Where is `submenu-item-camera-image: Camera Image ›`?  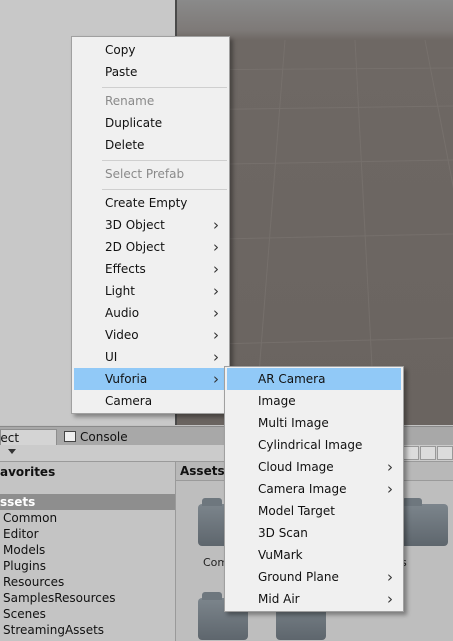 submenu-item-camera-image: Camera Image › is located at coordinates (314, 489).